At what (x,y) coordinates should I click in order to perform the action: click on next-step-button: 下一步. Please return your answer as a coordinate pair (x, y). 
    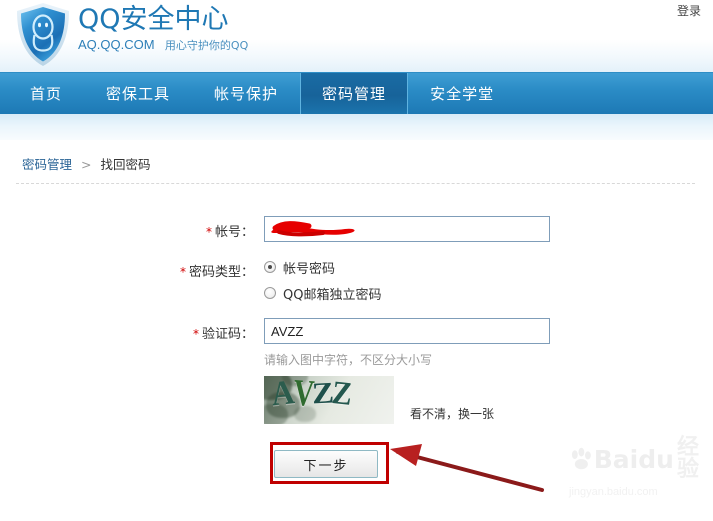
    Looking at the image, I should click on (326, 464).